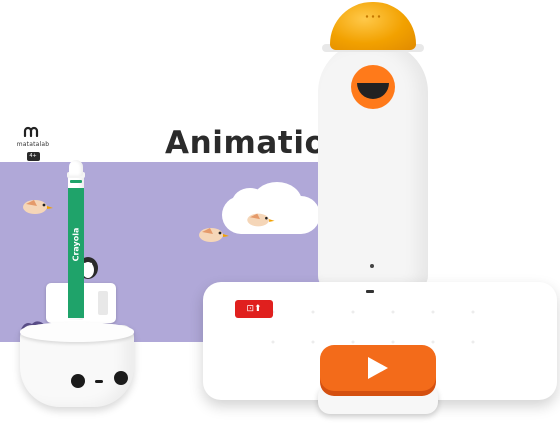  What do you see at coordinates (370, 291) in the screenshot?
I see `board-slot` at bounding box center [370, 291].